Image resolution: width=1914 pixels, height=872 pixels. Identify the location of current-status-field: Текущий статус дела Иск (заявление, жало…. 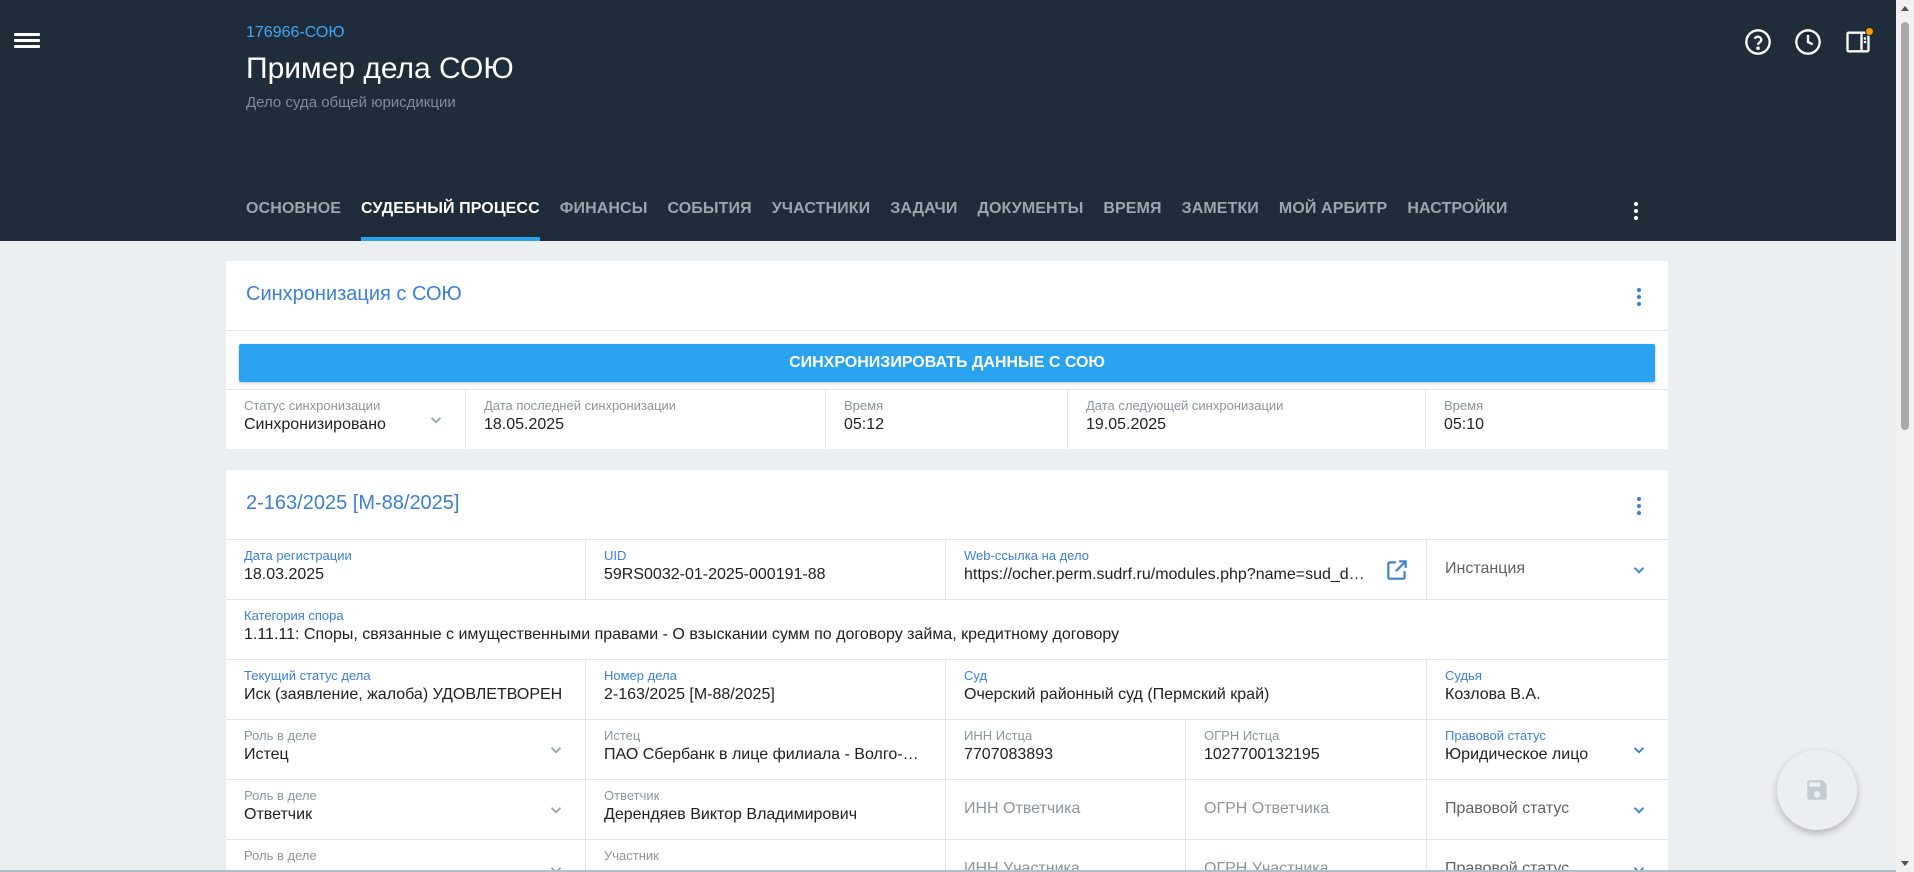
(406, 689).